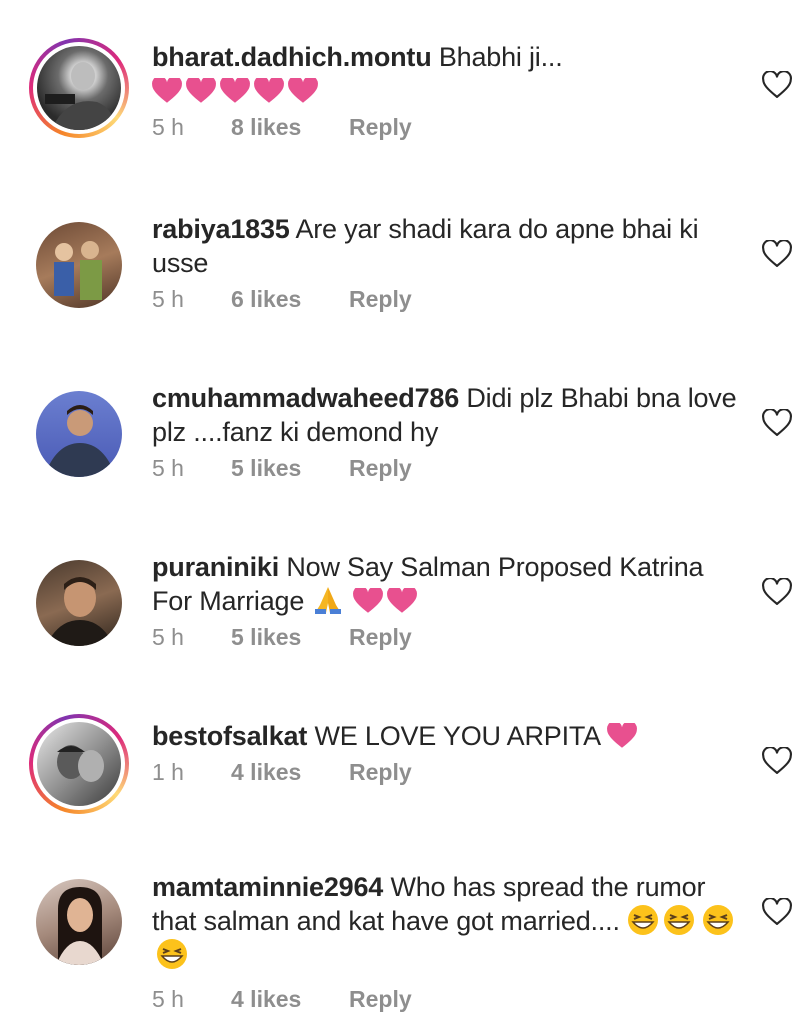 Image resolution: width=800 pixels, height=1013 pixels. I want to click on comment-emoji-row, so click(447, 91).